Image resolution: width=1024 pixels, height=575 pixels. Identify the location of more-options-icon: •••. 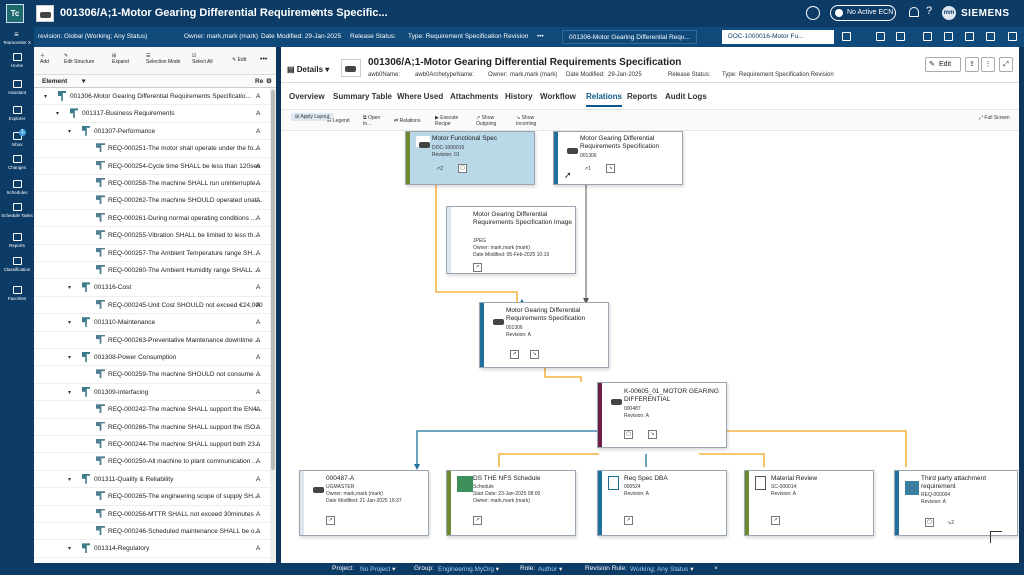
(263, 59).